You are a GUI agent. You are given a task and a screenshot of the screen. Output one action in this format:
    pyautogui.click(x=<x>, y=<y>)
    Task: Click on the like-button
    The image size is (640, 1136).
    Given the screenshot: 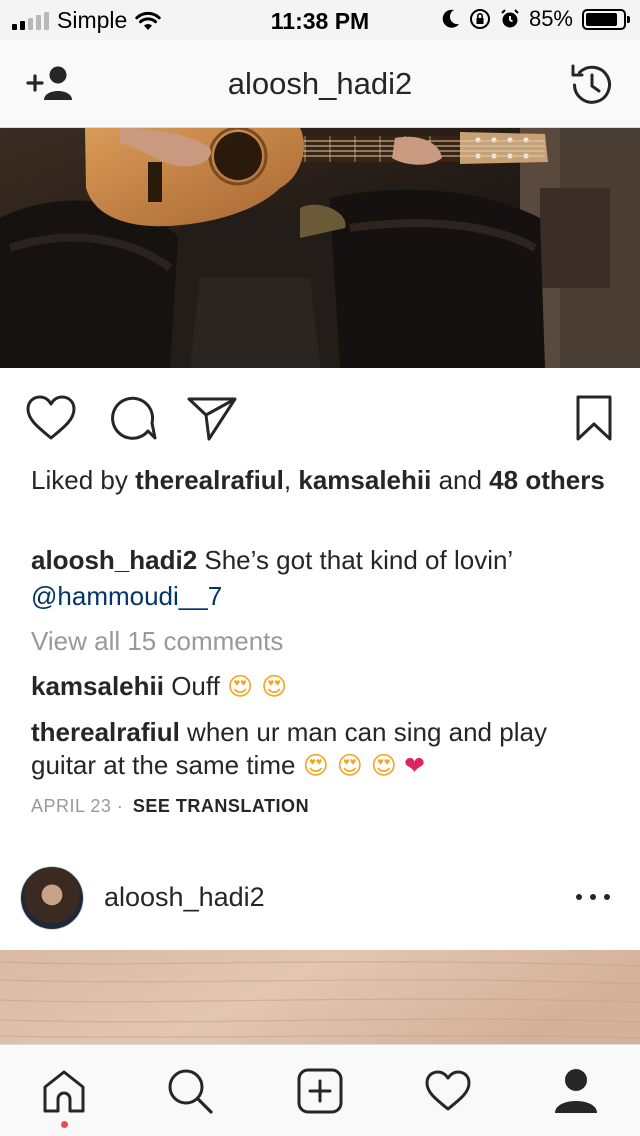 What is the action you would take?
    pyautogui.click(x=51, y=418)
    